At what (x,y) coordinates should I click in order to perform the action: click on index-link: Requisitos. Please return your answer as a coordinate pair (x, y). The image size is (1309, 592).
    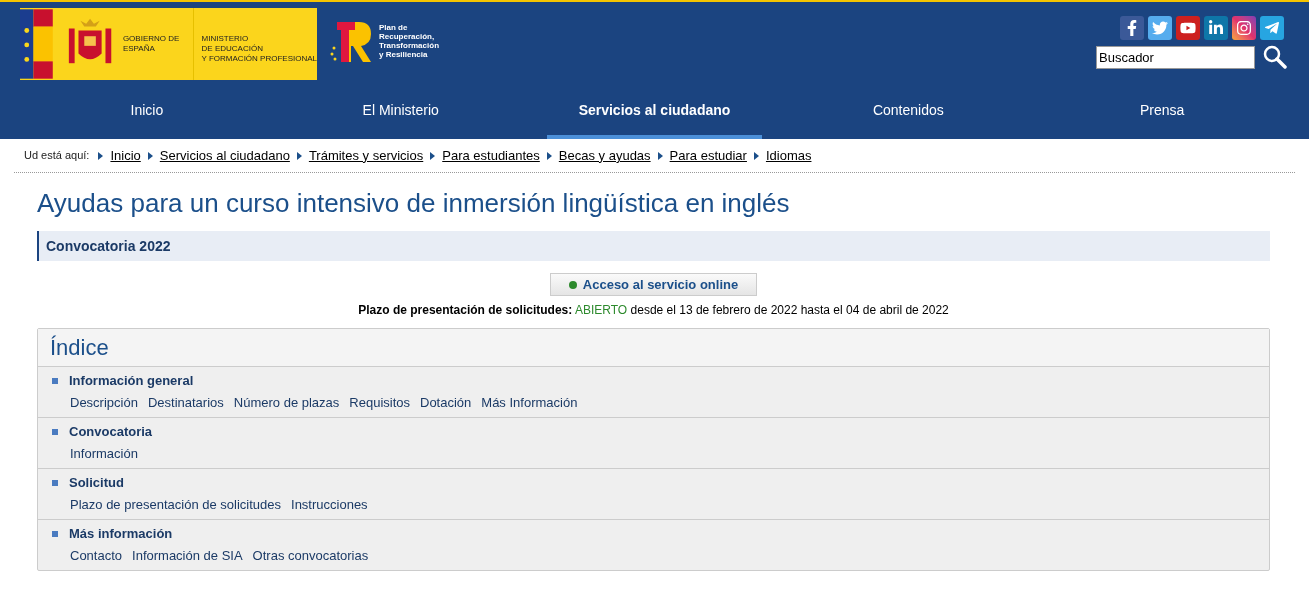
    Looking at the image, I should click on (379, 403).